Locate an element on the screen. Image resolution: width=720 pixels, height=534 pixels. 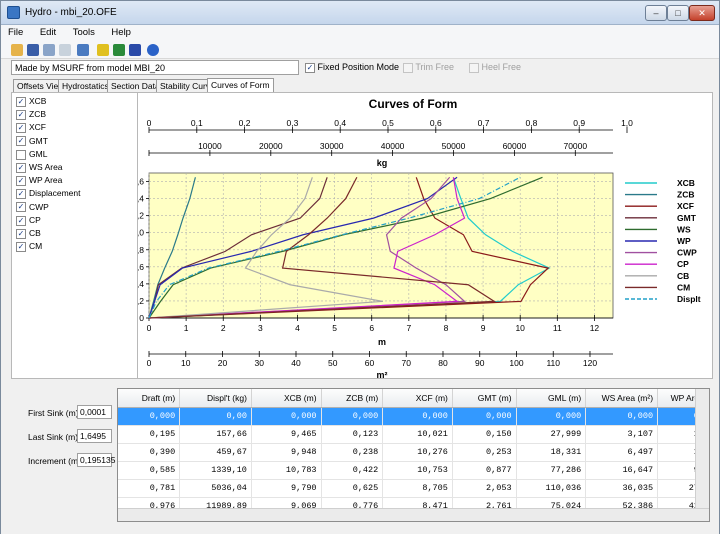
menu-tools: Tools is located at coordinates (84, 32).